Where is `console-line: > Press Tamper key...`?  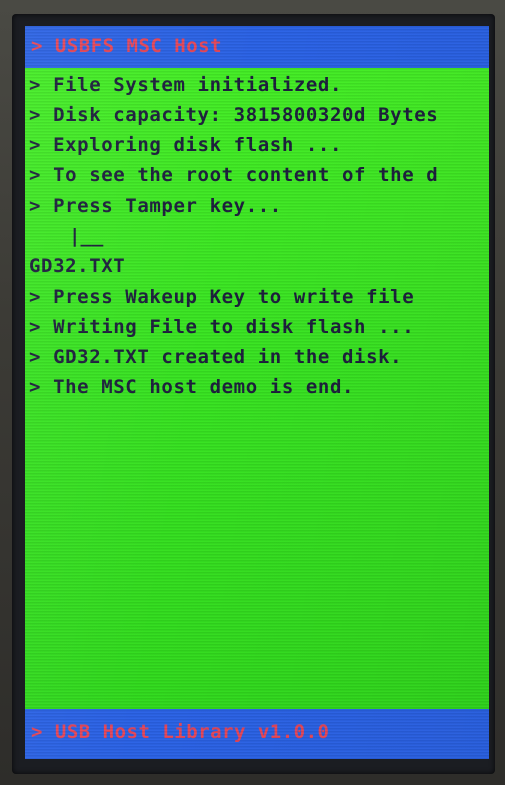
console-line: > Press Tamper key... is located at coordinates (155, 206).